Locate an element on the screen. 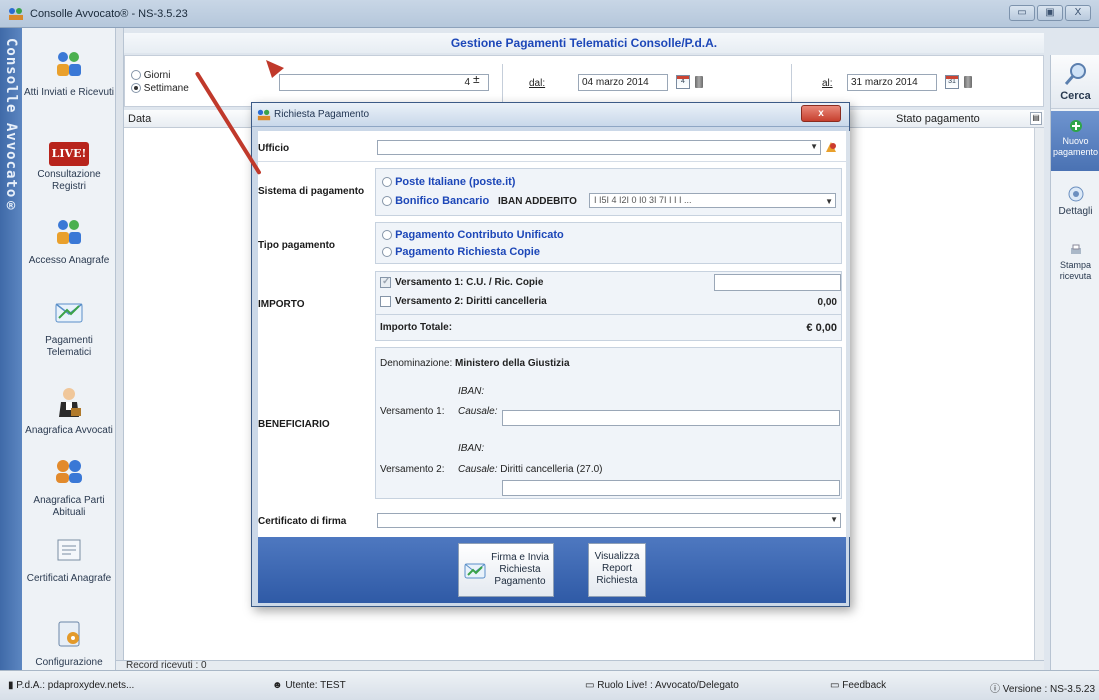 This screenshot has width=1099, height=700. table-scrollbar is located at coordinates (1039, 394).